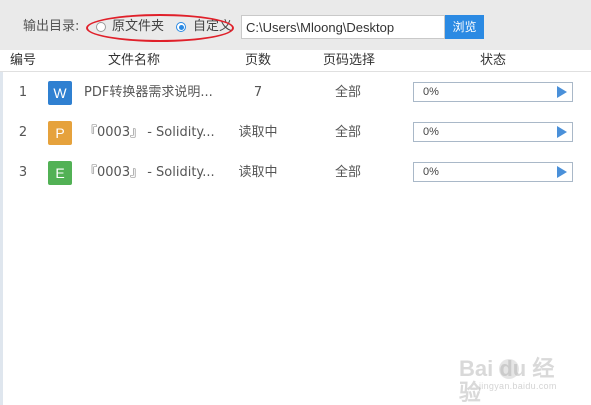  Describe the element at coordinates (343, 27) in the screenshot. I see `output-path-input` at that location.